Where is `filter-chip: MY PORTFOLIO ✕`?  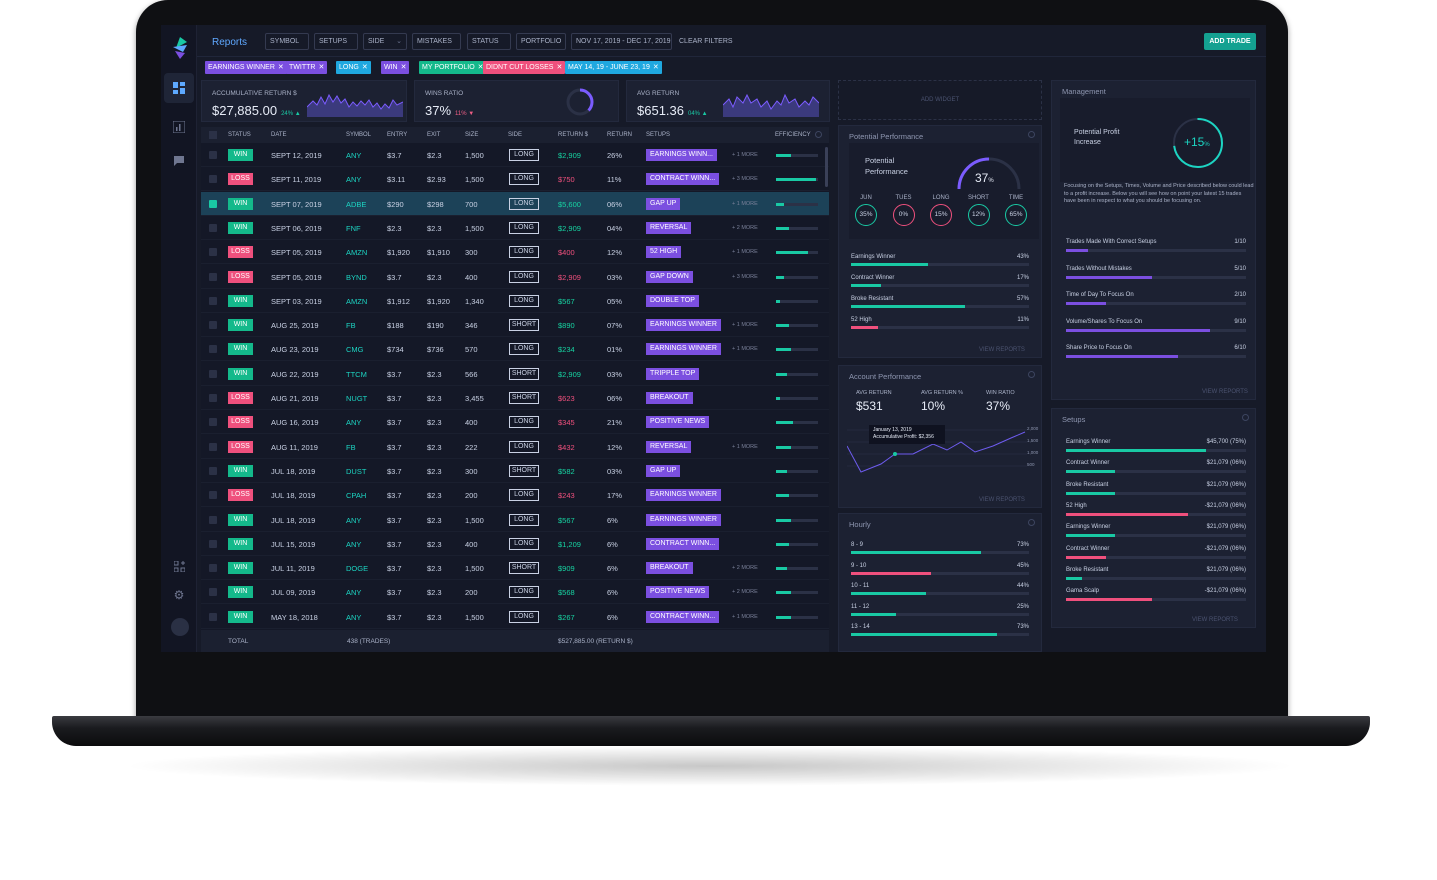 filter-chip: MY PORTFOLIO ✕ is located at coordinates (453, 67).